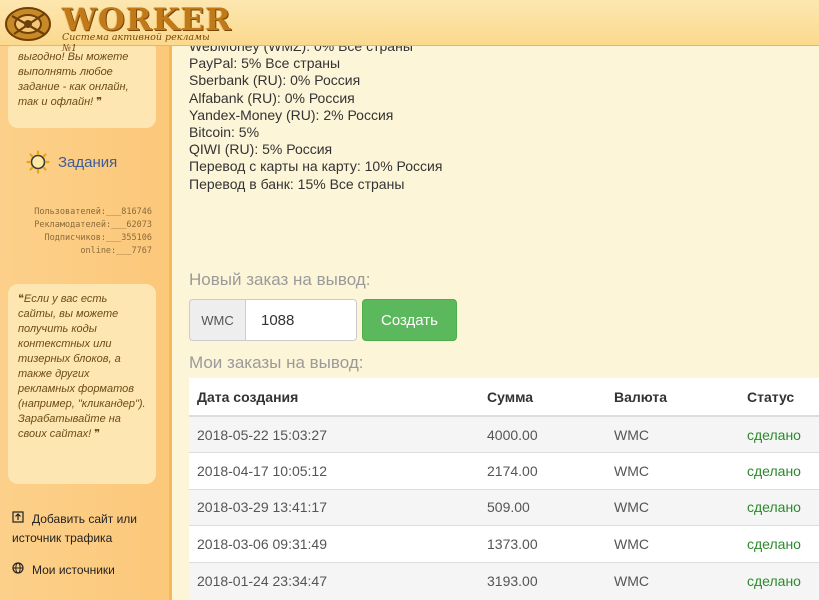  I want to click on sidebar-item-label: Задания, so click(88, 162).